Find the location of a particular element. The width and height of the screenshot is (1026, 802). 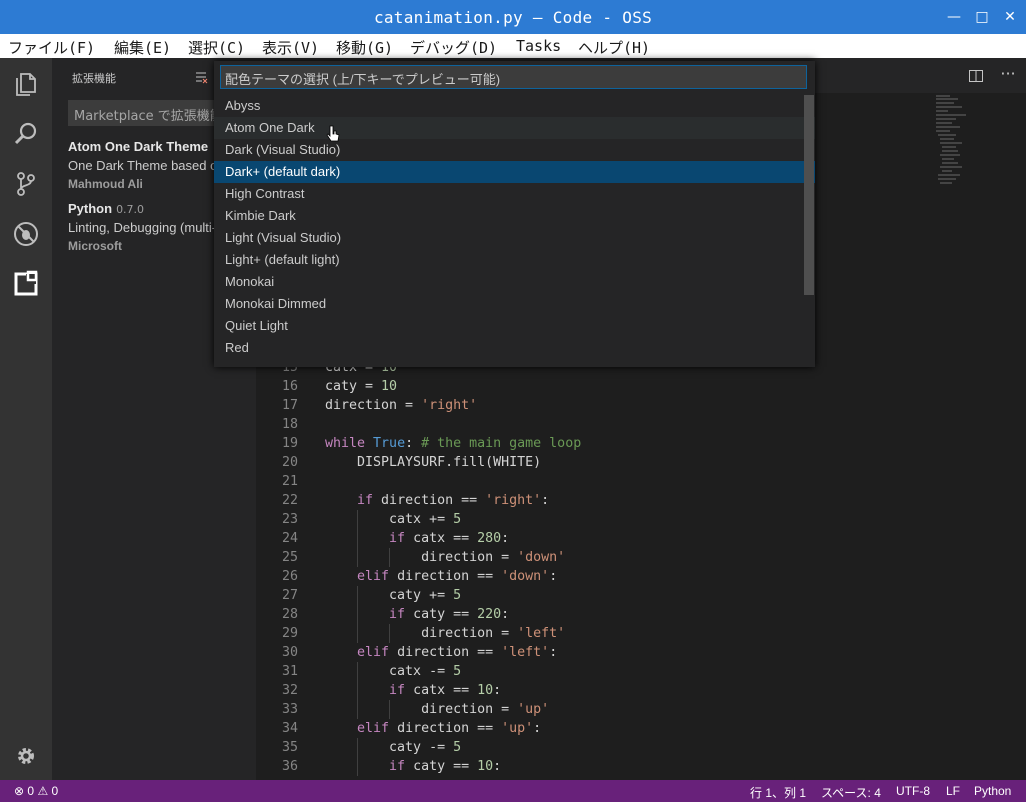

source-control-icon is located at coordinates (26, 184).